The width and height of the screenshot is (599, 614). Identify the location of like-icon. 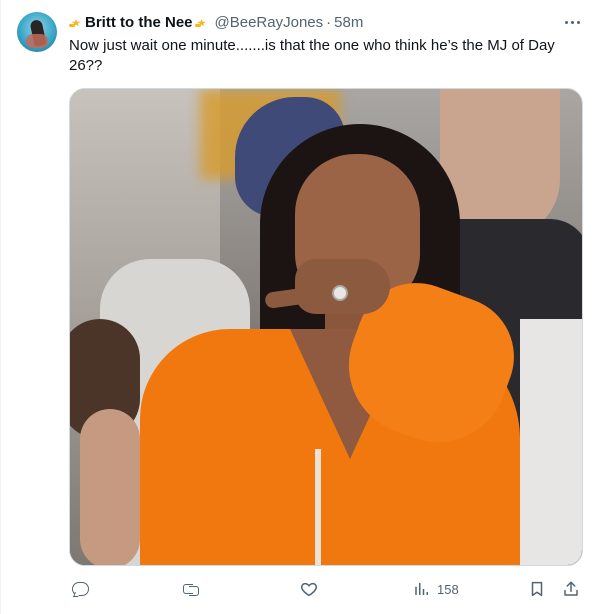
(309, 589).